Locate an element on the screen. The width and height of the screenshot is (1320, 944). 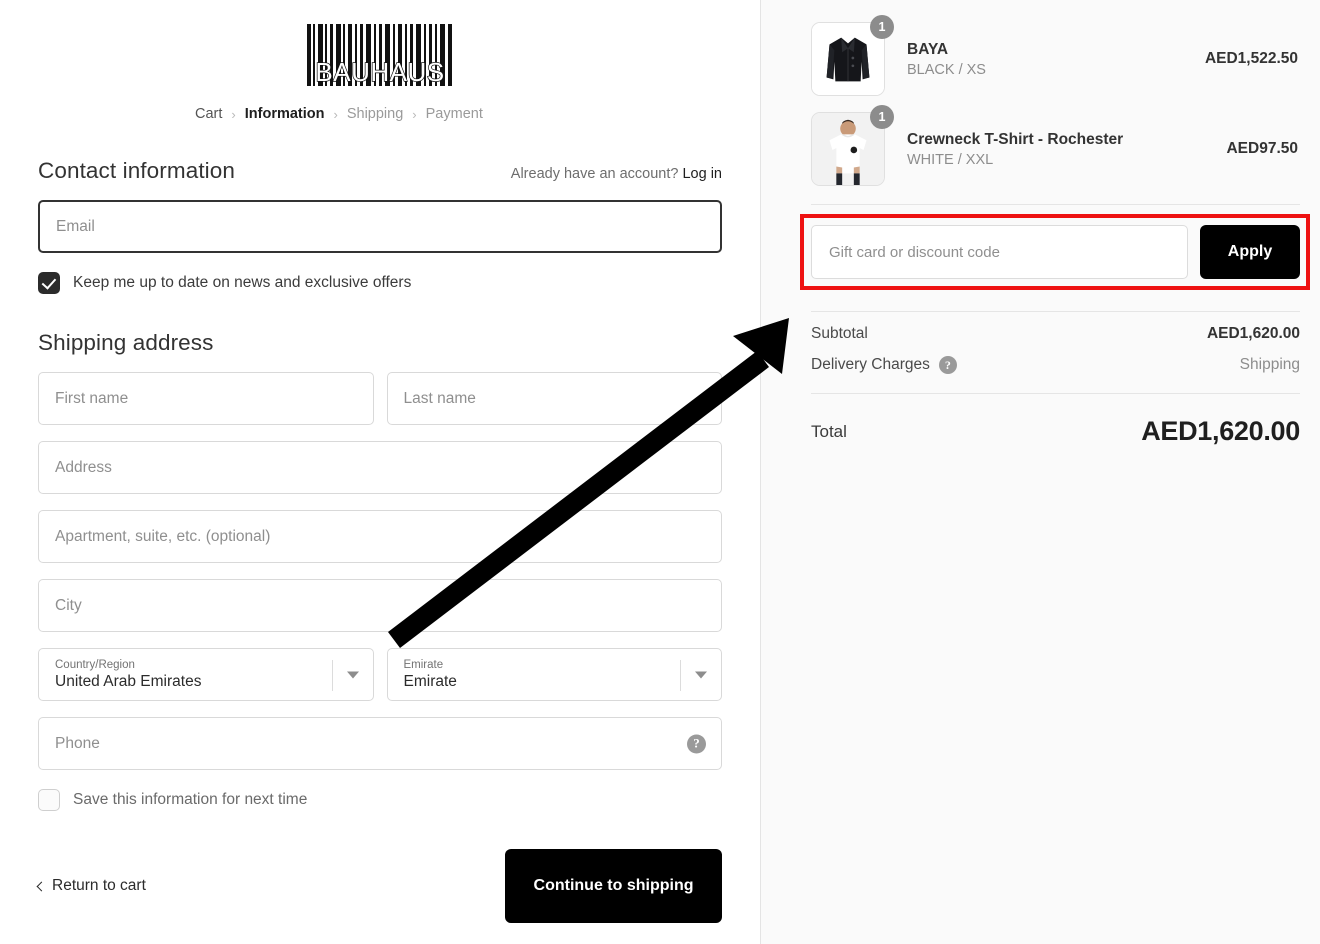
subtotal-label: Subtotal is located at coordinates (839, 333).